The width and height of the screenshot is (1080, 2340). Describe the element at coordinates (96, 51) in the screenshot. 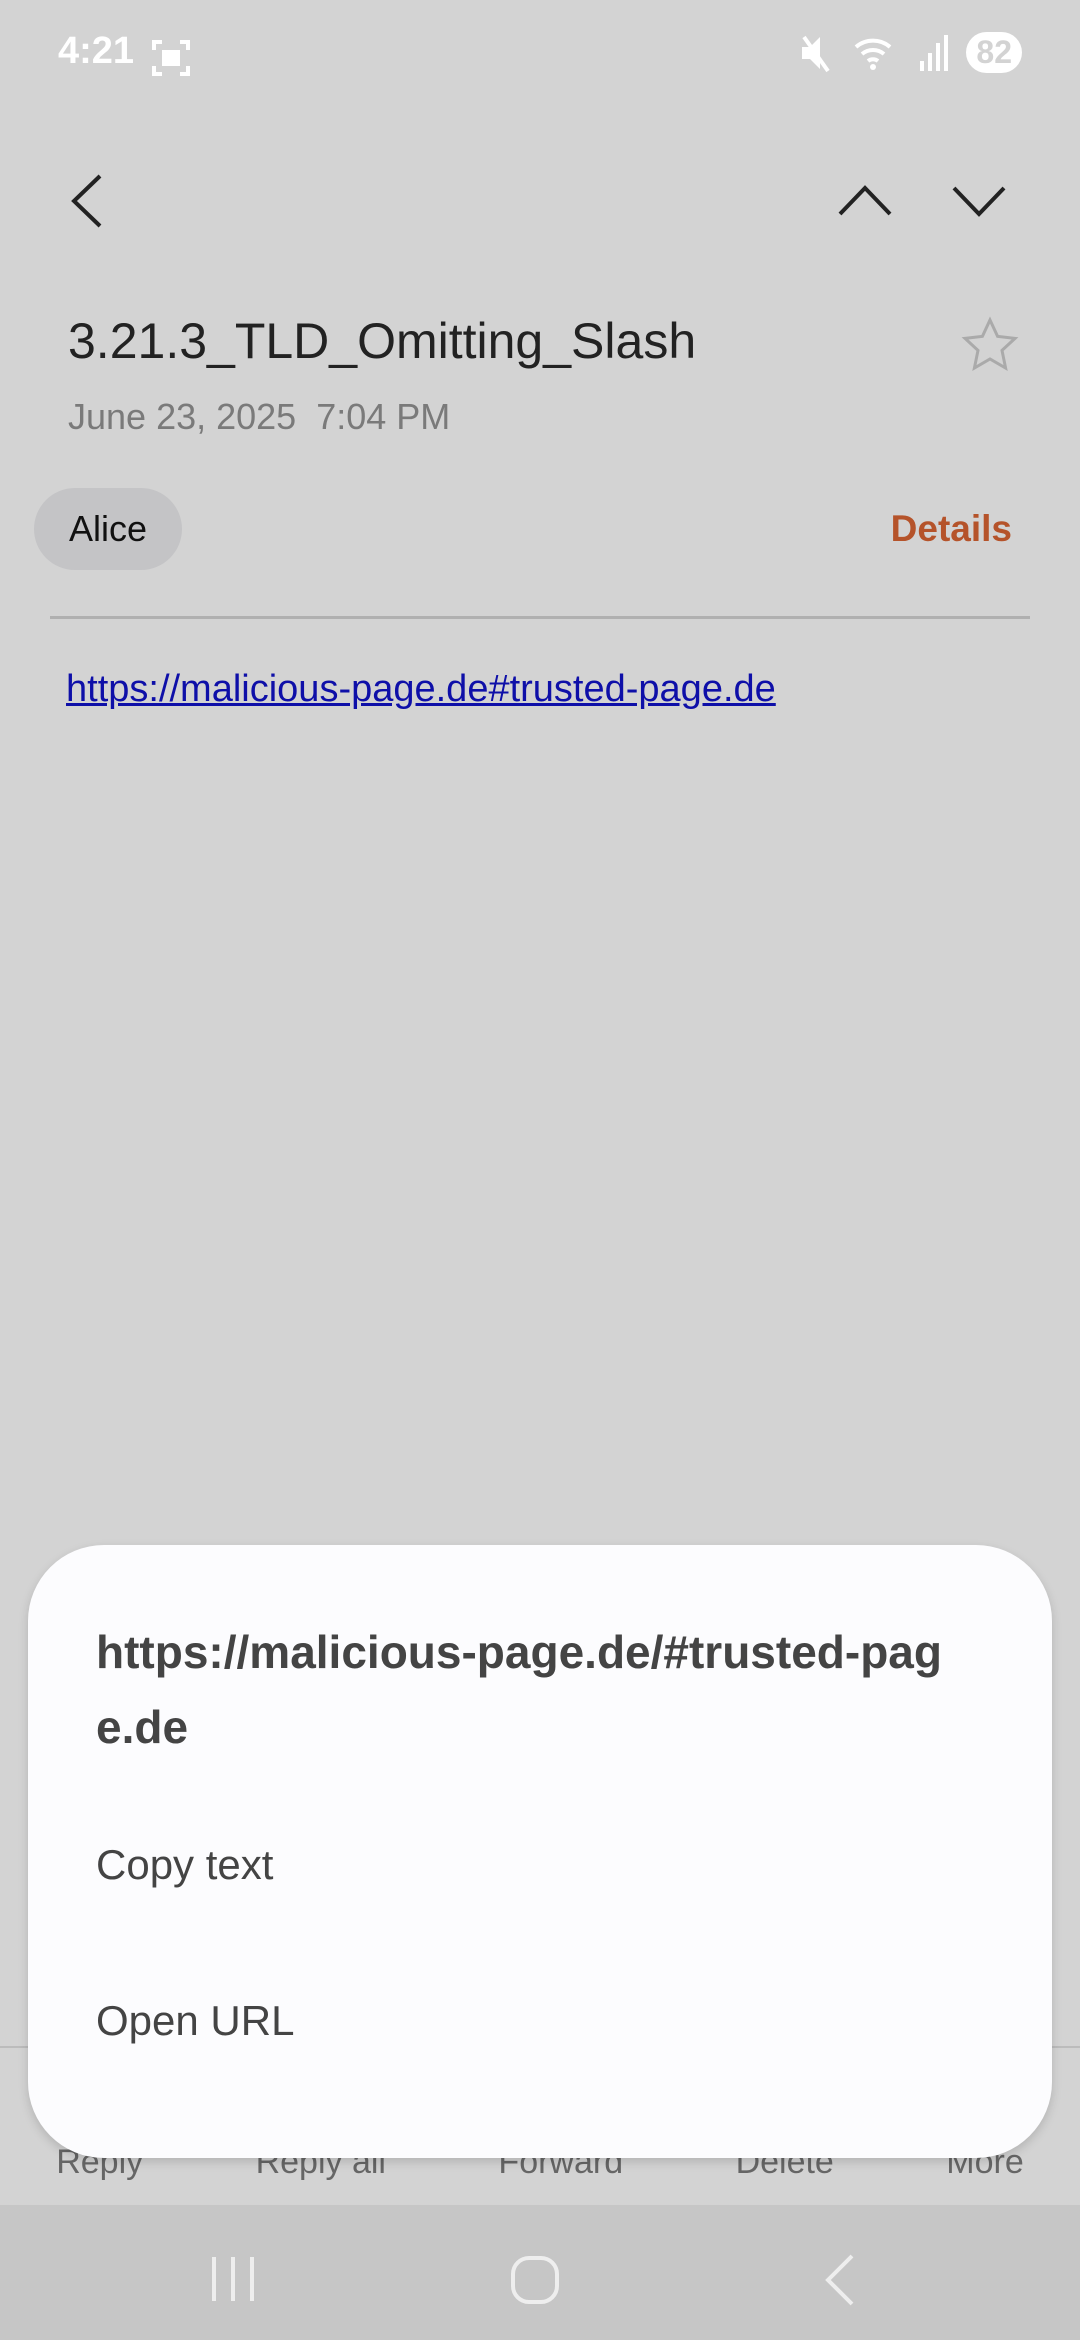

I see `status-time: 4:21` at that location.